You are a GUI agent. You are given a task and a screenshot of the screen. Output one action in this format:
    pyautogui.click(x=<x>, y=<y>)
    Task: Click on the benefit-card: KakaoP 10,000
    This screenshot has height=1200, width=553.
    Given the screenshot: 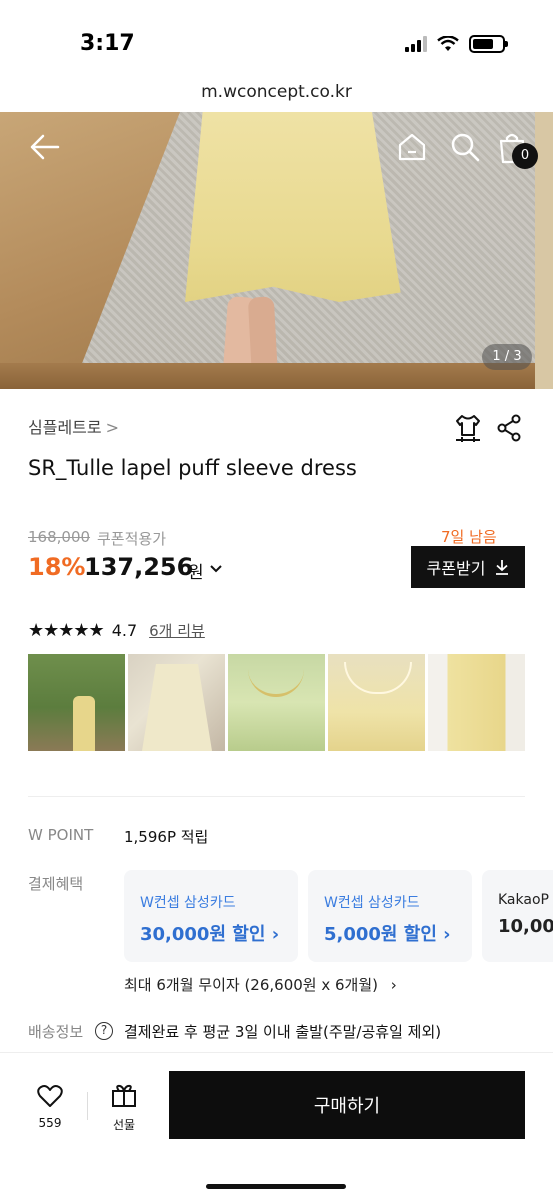 What is the action you would take?
    pyautogui.click(x=517, y=916)
    